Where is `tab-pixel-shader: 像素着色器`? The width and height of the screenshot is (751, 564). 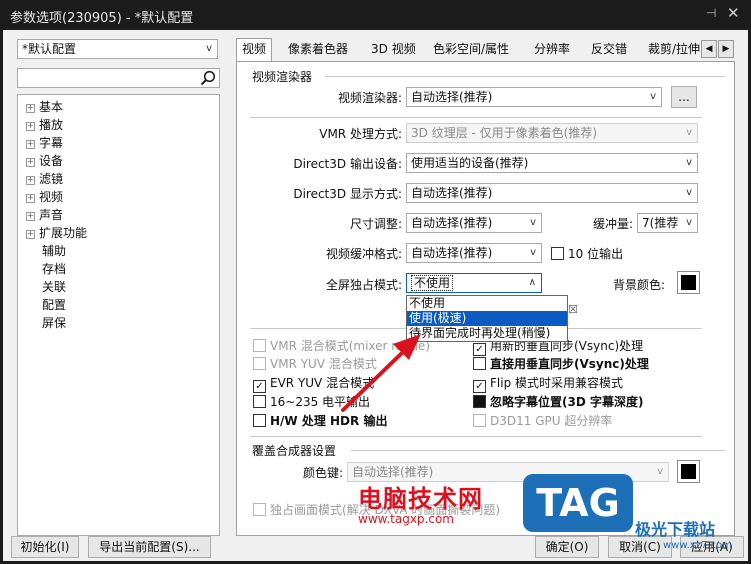 tab-pixel-shader: 像素着色器 is located at coordinates (318, 50).